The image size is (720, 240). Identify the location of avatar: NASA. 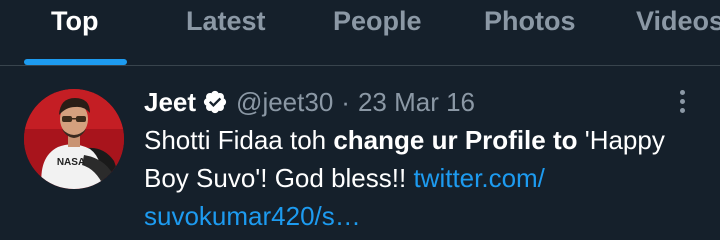
(74, 139).